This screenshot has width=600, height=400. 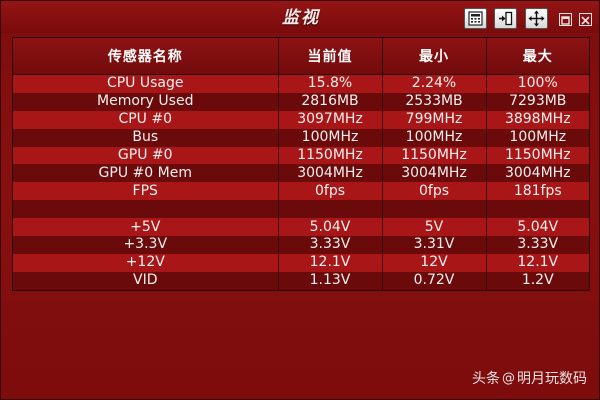 I want to click on table-row: GPU #0 1150MHz 1150MHz 1150MHz, so click(x=301, y=155).